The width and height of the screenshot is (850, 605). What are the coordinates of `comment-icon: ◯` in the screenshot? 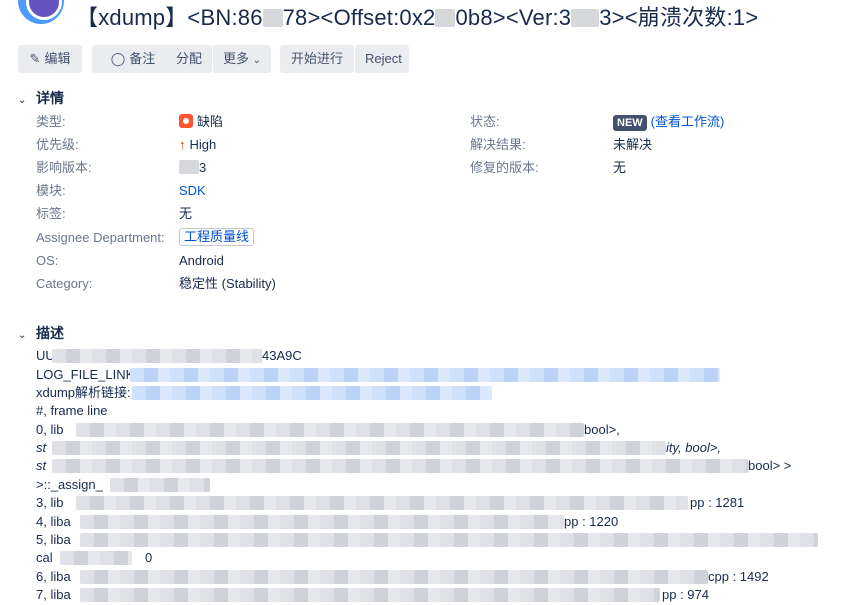 It's located at (118, 58).